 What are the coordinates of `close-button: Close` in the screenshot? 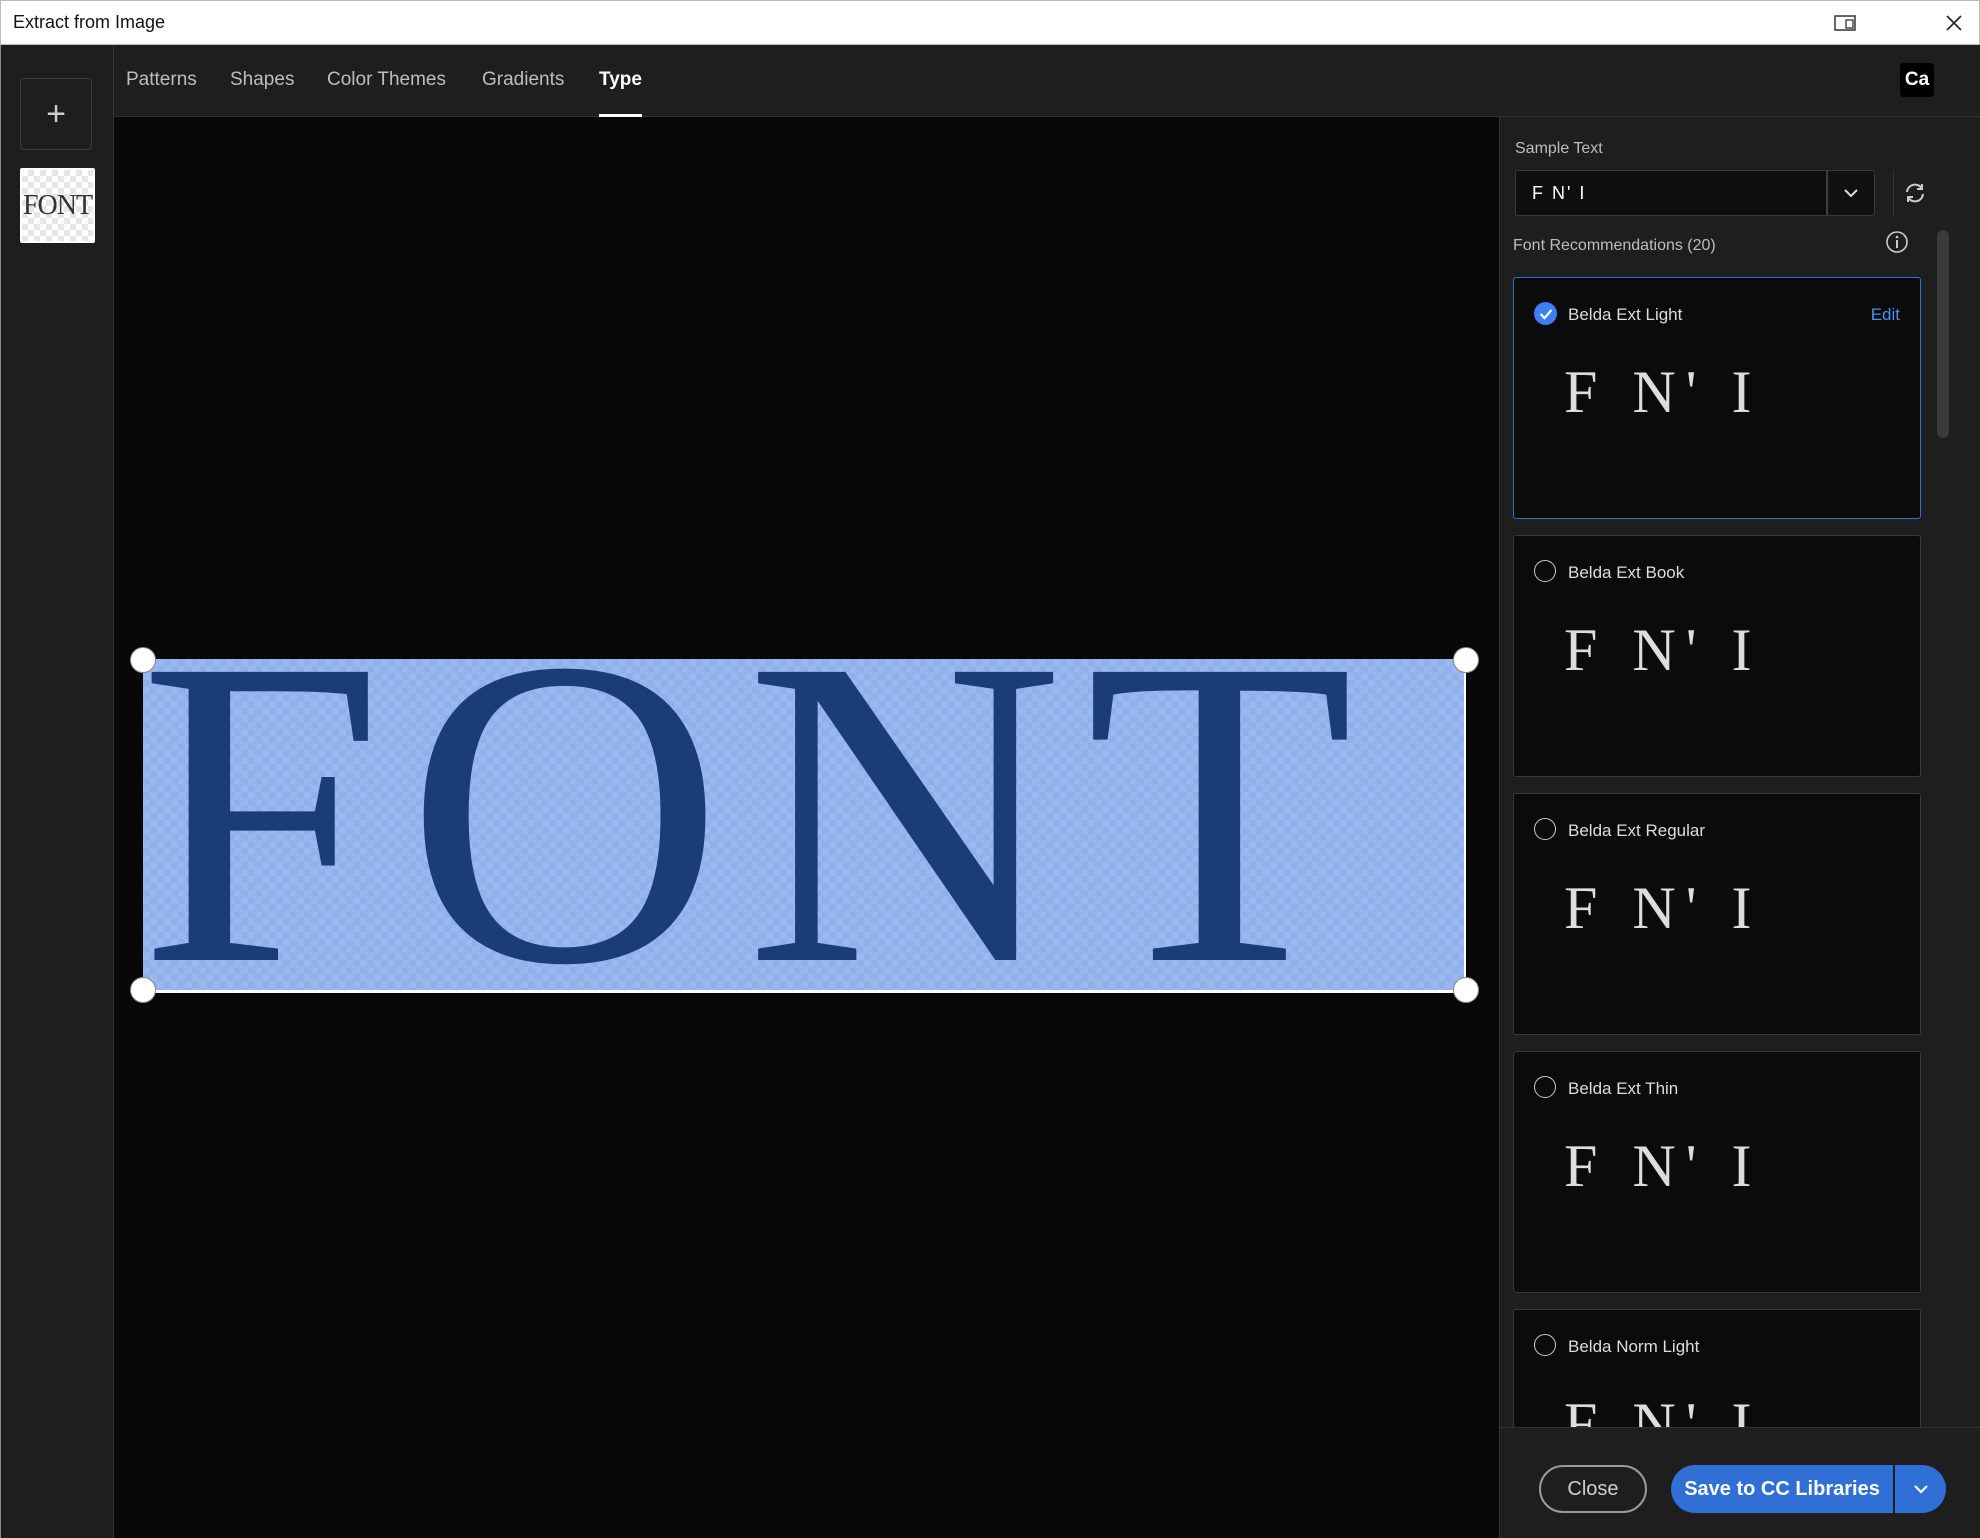 It's located at (1593, 1489).